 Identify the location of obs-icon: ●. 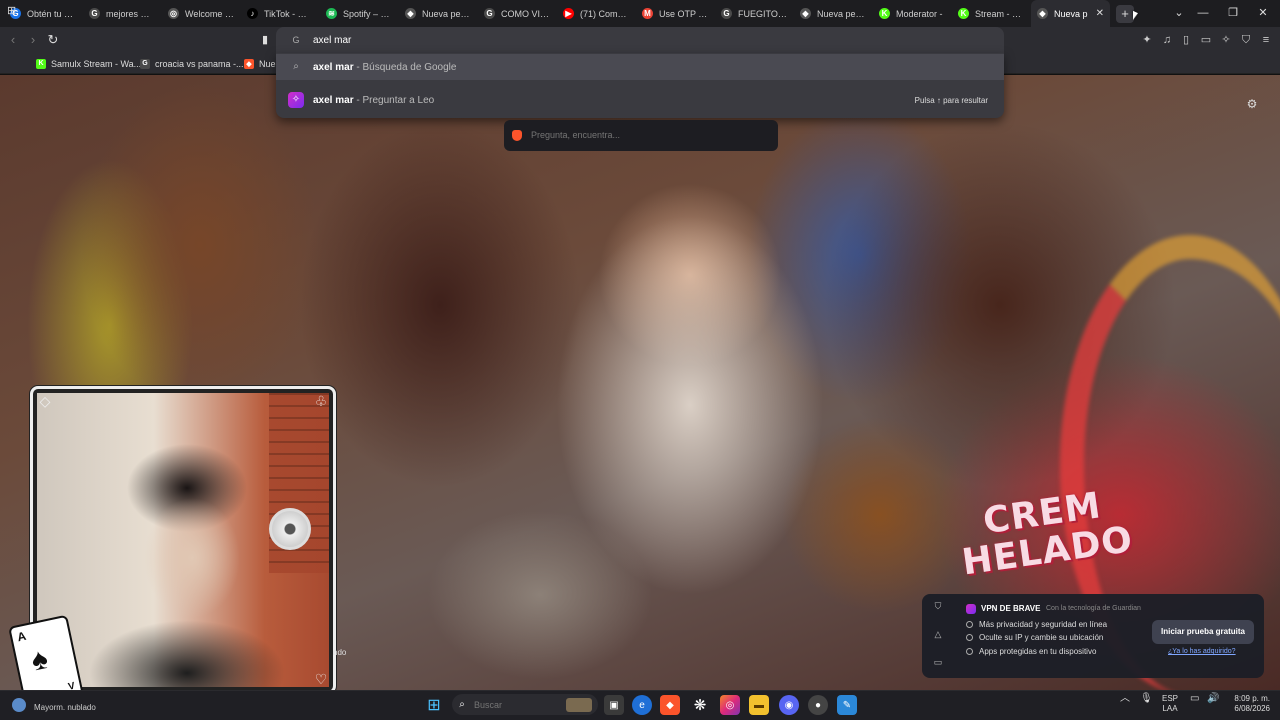
(818, 705).